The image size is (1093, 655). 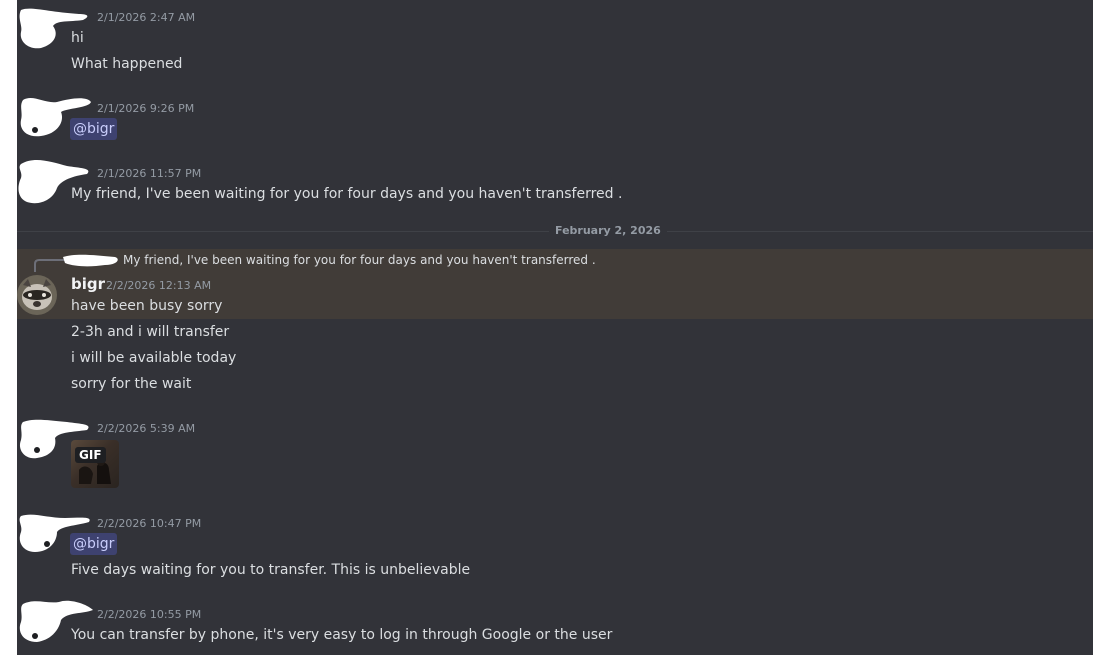 What do you see at coordinates (37, 295) in the screenshot?
I see `user-avatar` at bounding box center [37, 295].